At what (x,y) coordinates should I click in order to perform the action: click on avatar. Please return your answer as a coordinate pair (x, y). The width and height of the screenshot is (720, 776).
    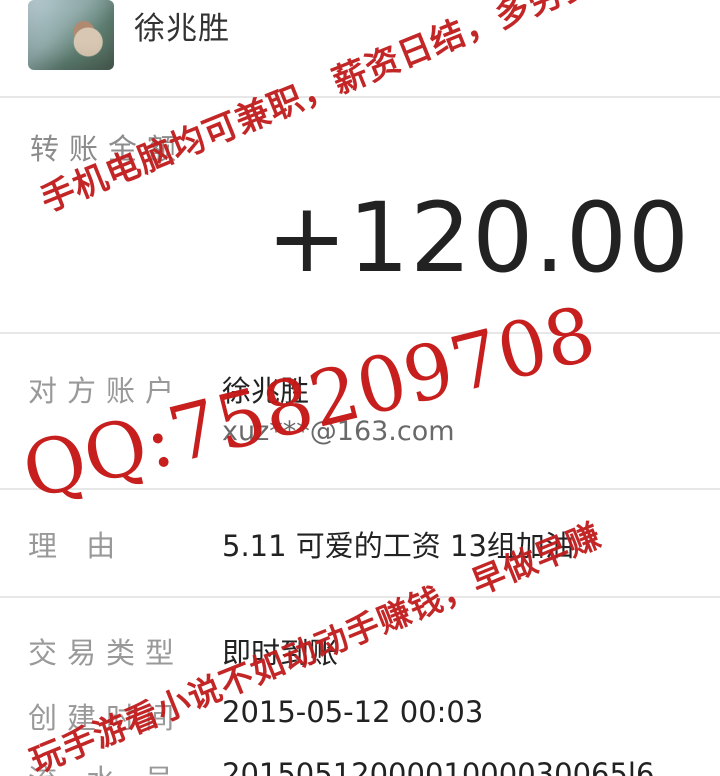
    Looking at the image, I should click on (71, 35).